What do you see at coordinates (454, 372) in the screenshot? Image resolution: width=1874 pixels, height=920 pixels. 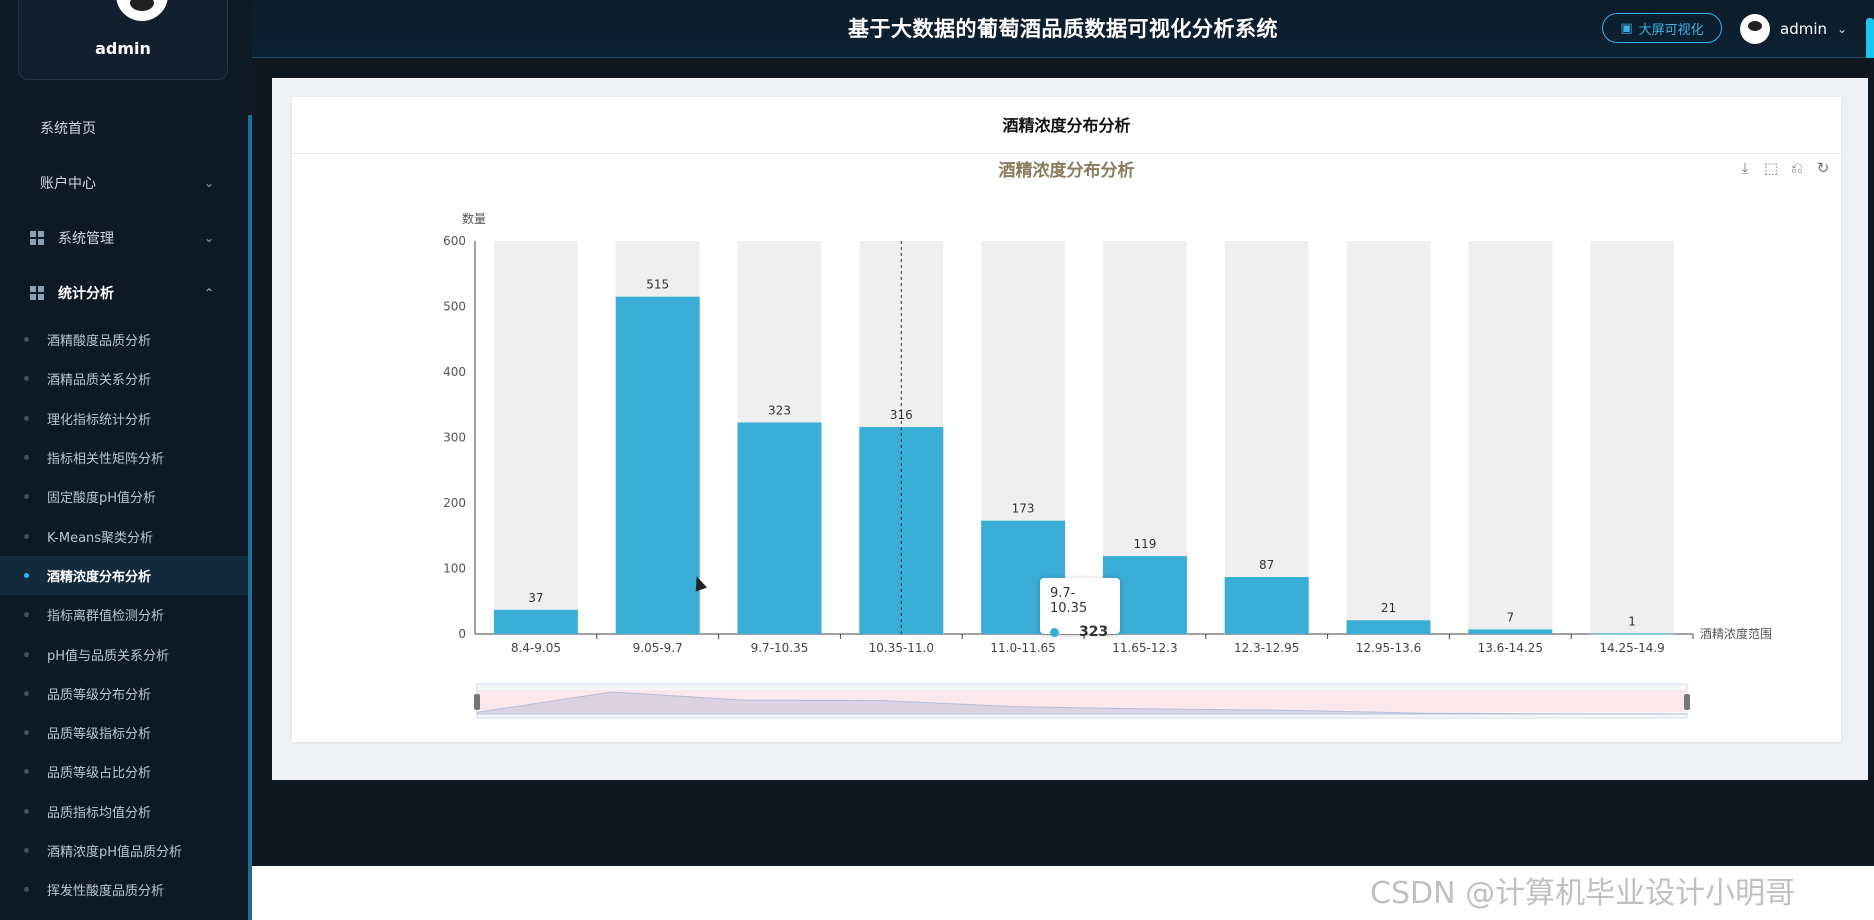 I see `y-tick-label: 400` at bounding box center [454, 372].